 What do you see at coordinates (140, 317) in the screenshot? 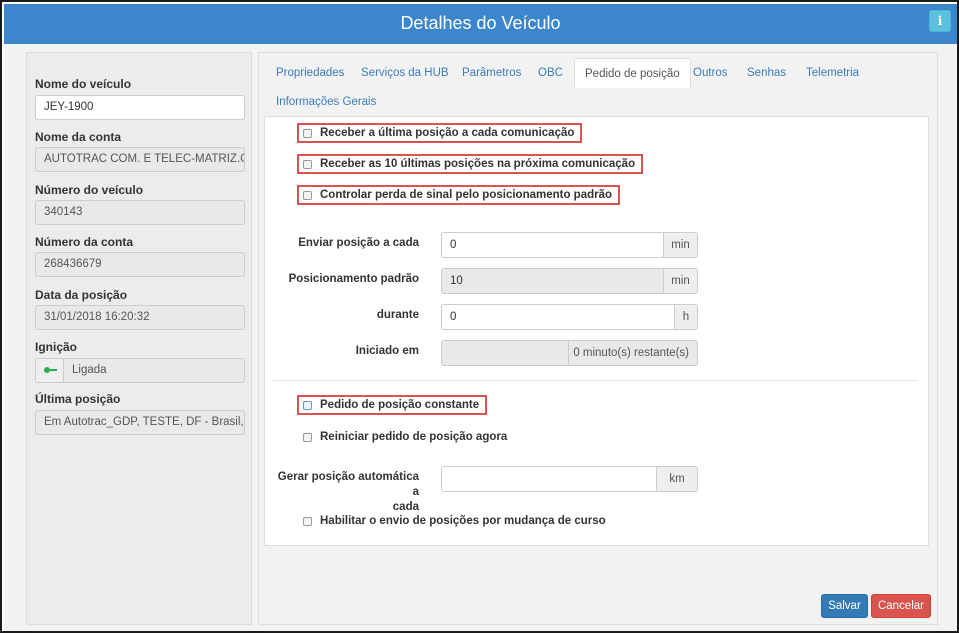
I see `position-date-field: 31/01/2018 16:20:32` at bounding box center [140, 317].